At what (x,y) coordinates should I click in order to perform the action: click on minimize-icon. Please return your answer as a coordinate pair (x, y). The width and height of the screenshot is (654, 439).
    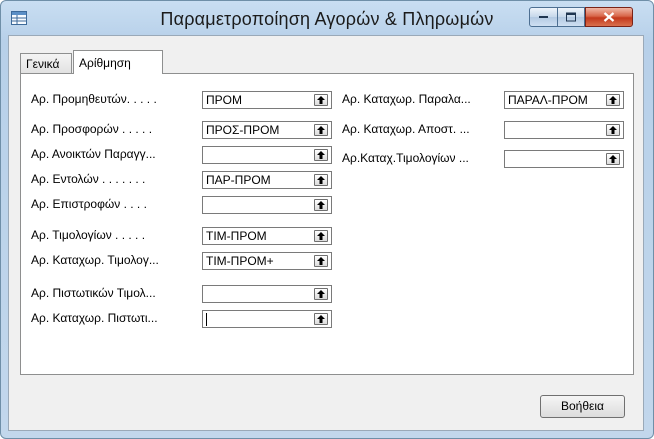
    Looking at the image, I should click on (543, 17).